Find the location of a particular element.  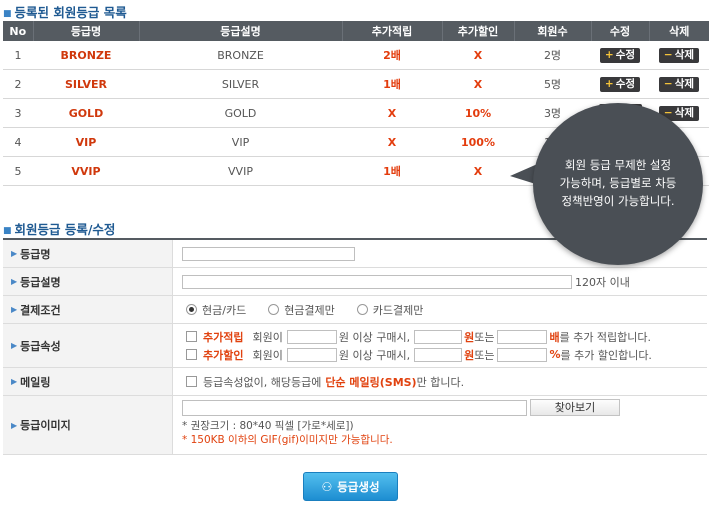

bubble-text: 회원 등급 무제한 설정 is located at coordinates (618, 165).